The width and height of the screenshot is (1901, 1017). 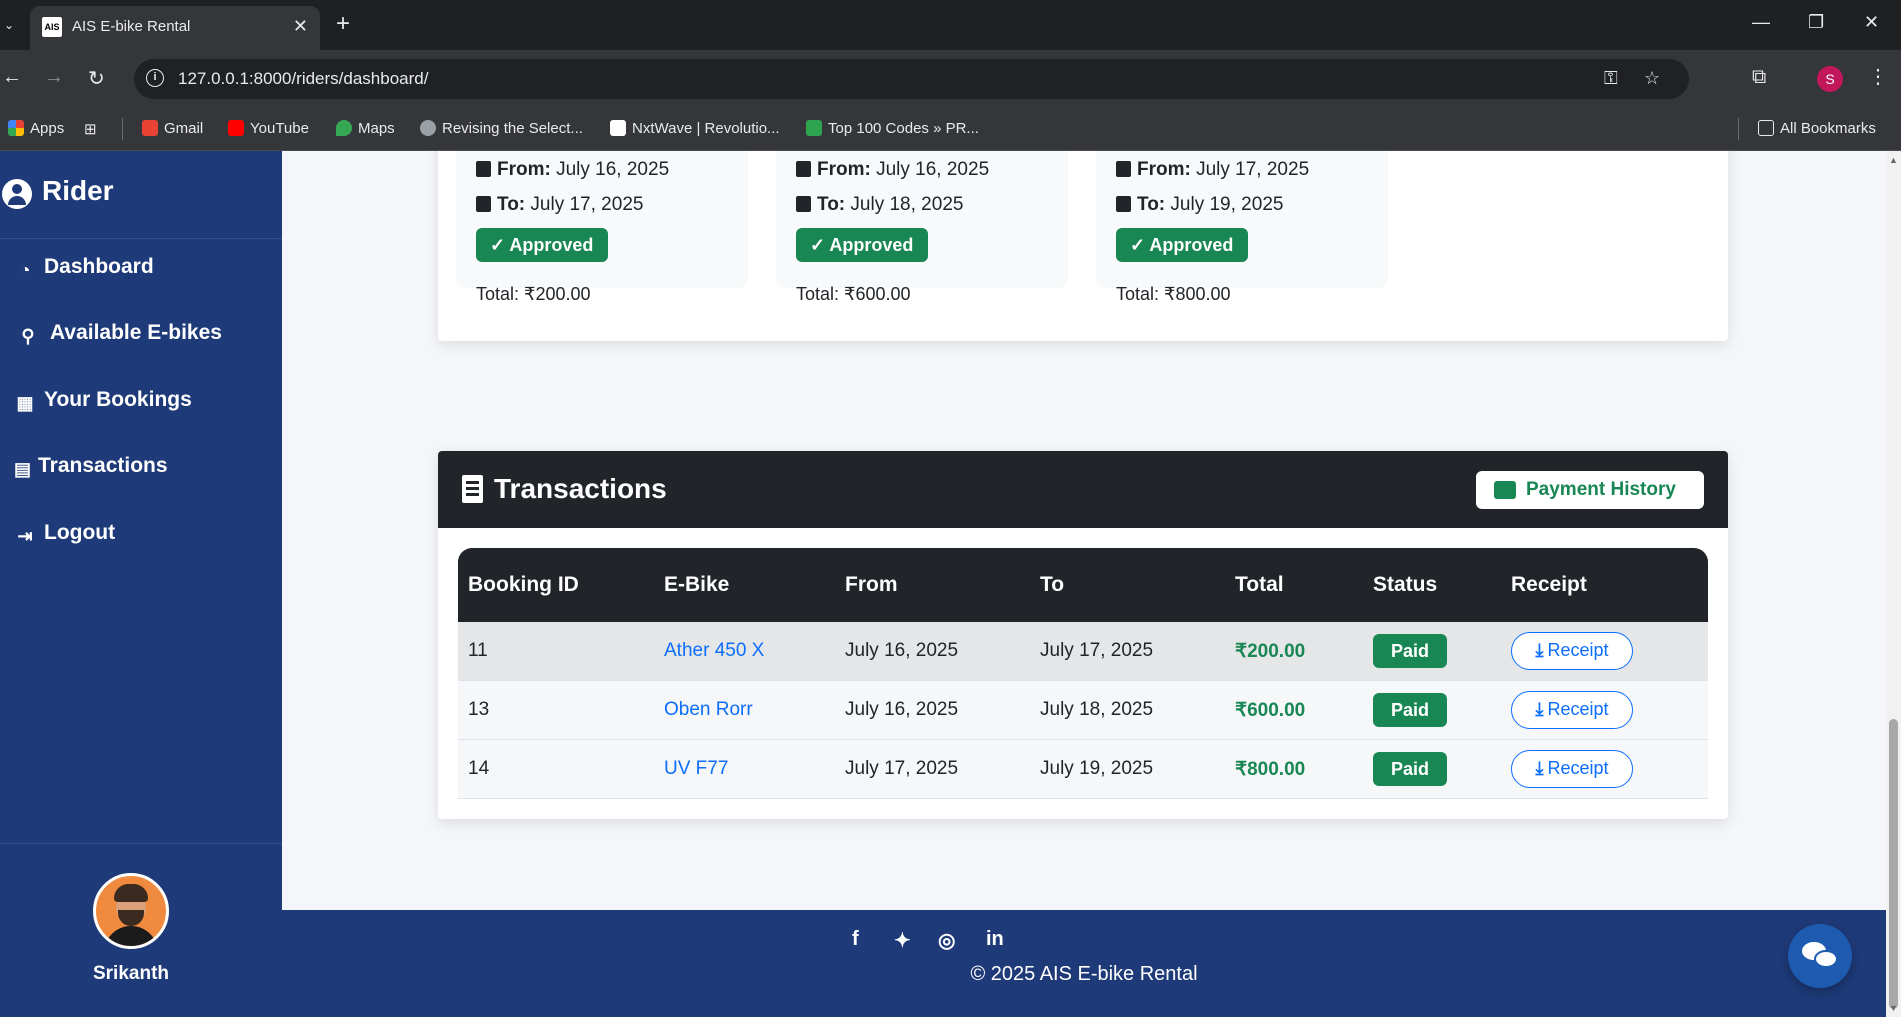 I want to click on scroll-up-arrow-icon: ▲, so click(x=1893, y=160).